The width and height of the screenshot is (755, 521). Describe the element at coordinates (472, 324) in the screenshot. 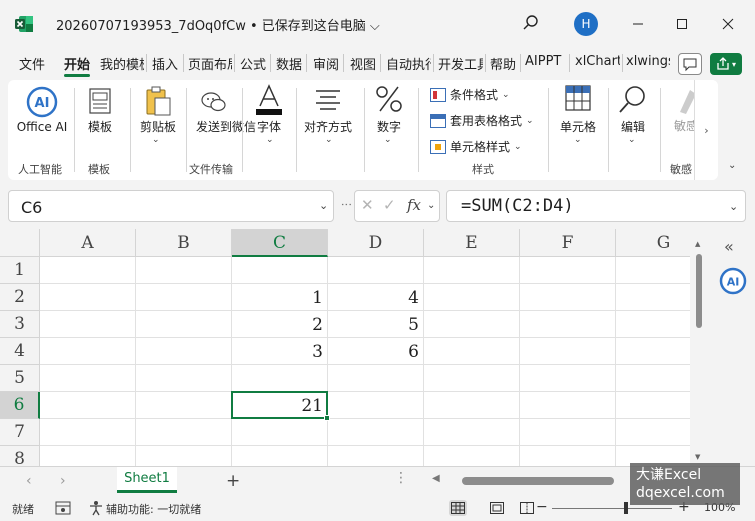

I see `cell-e3` at that location.